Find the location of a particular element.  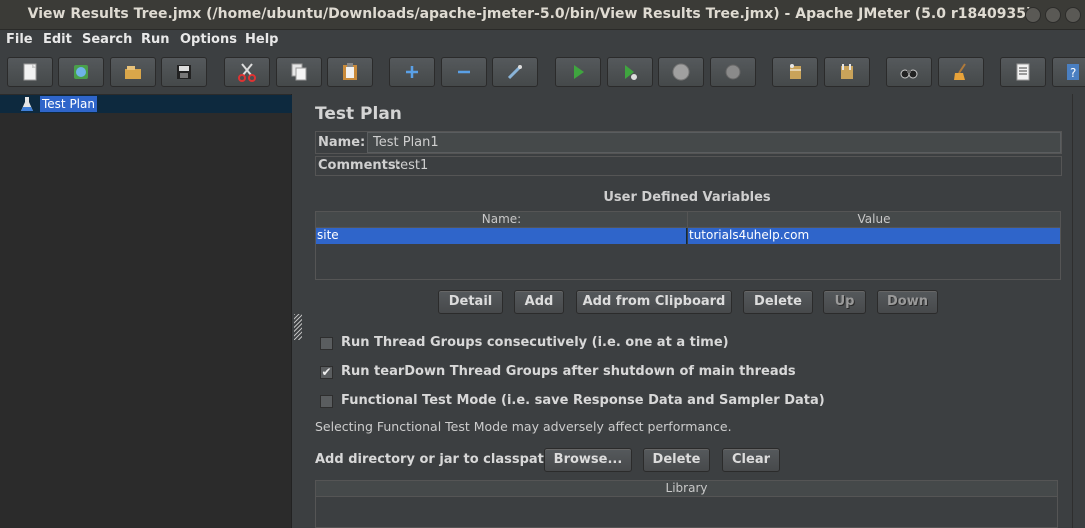

add-from-clipboard-button: Add from Clipboard is located at coordinates (654, 302).